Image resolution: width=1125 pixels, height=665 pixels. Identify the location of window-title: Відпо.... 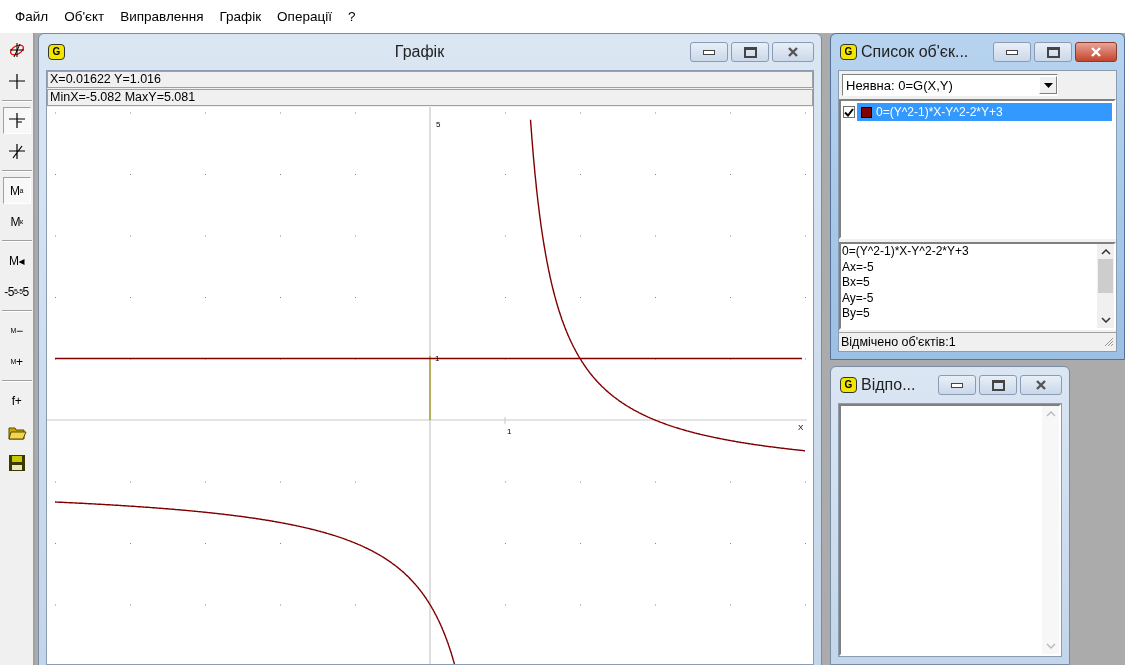
(888, 385).